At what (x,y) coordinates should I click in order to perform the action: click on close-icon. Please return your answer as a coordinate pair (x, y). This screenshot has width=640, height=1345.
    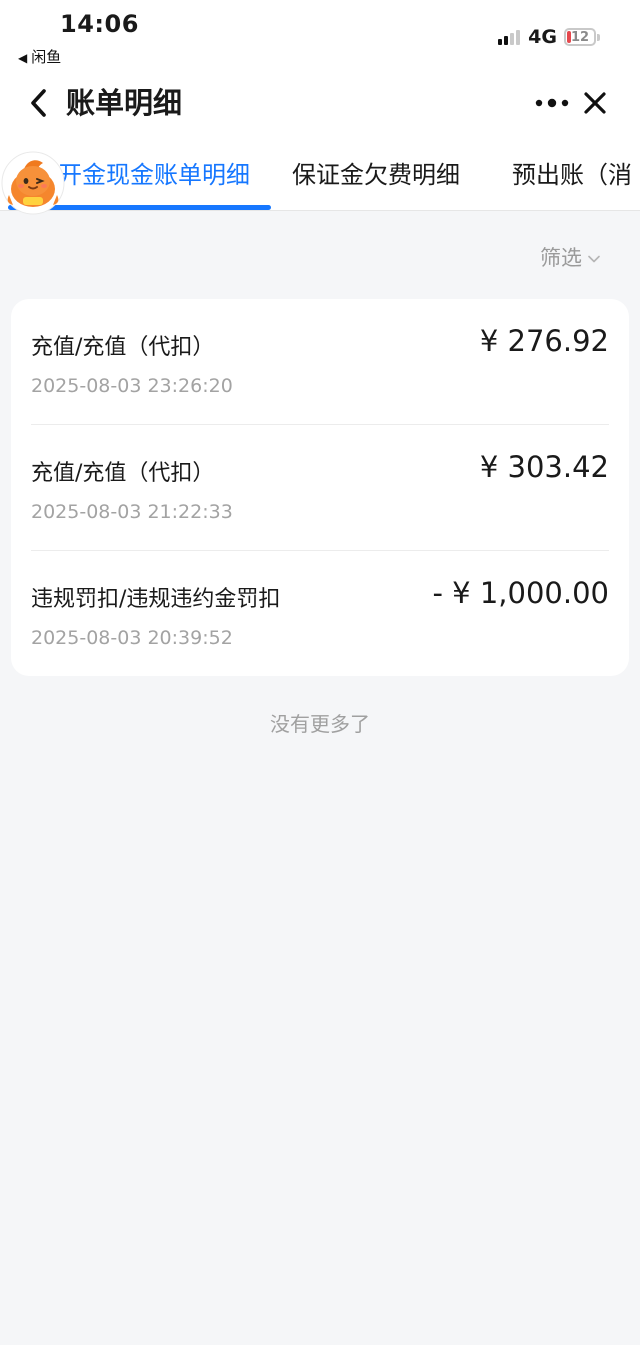
    Looking at the image, I should click on (595, 103).